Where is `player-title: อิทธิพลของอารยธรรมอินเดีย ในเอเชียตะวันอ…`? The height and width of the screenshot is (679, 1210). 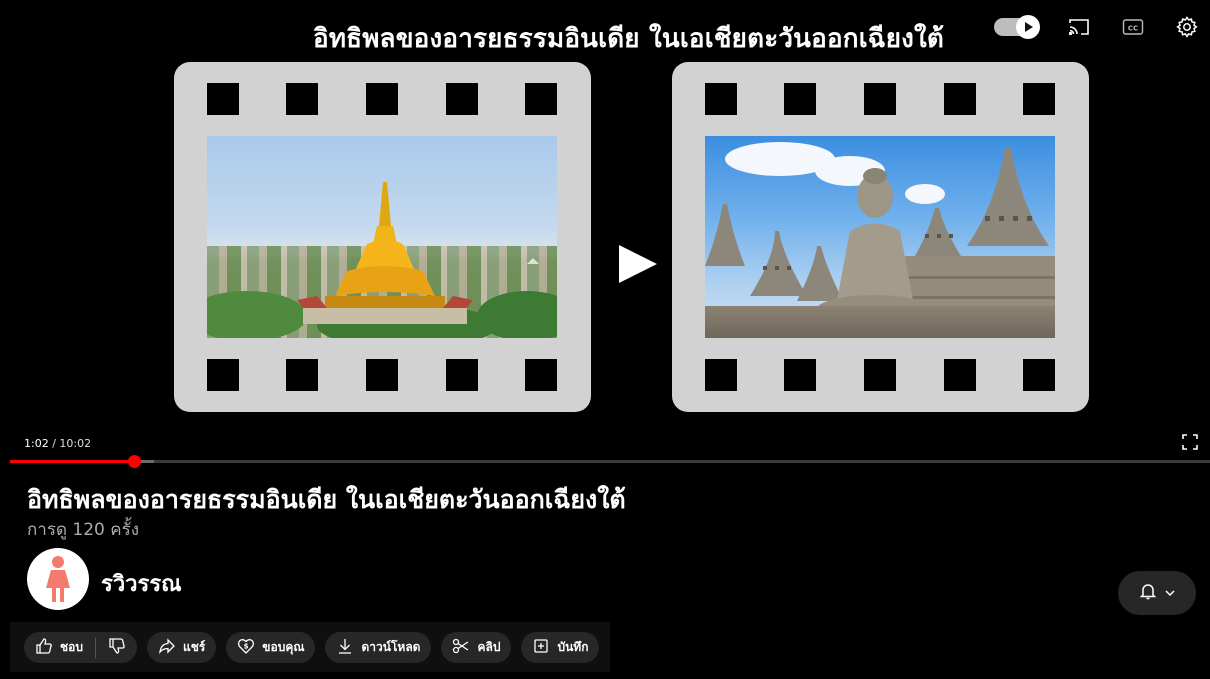
player-title: อิทธิพลของอารยธรรมอินเดีย ในเอเชียตะวันอ… is located at coordinates (629, 39).